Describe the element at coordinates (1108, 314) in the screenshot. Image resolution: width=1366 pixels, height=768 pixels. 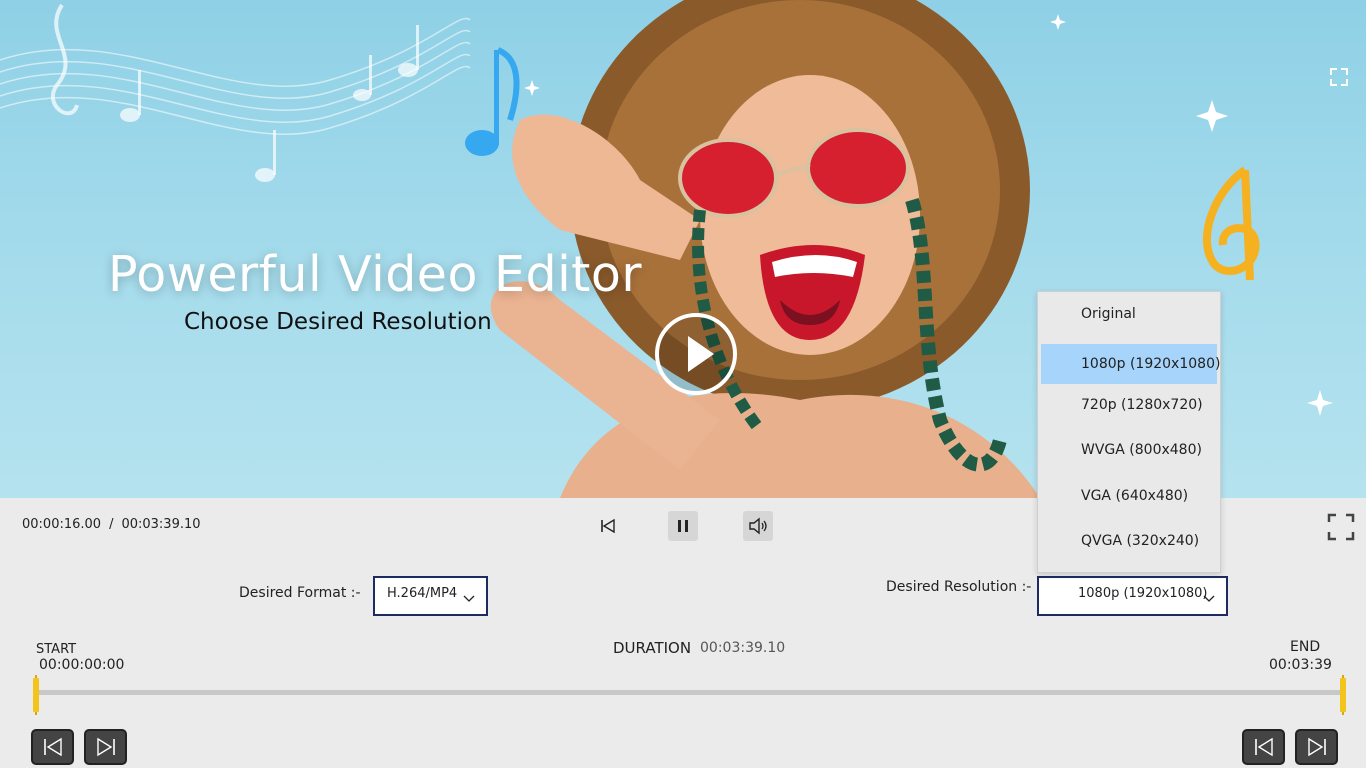
I see `option-label: Original` at that location.